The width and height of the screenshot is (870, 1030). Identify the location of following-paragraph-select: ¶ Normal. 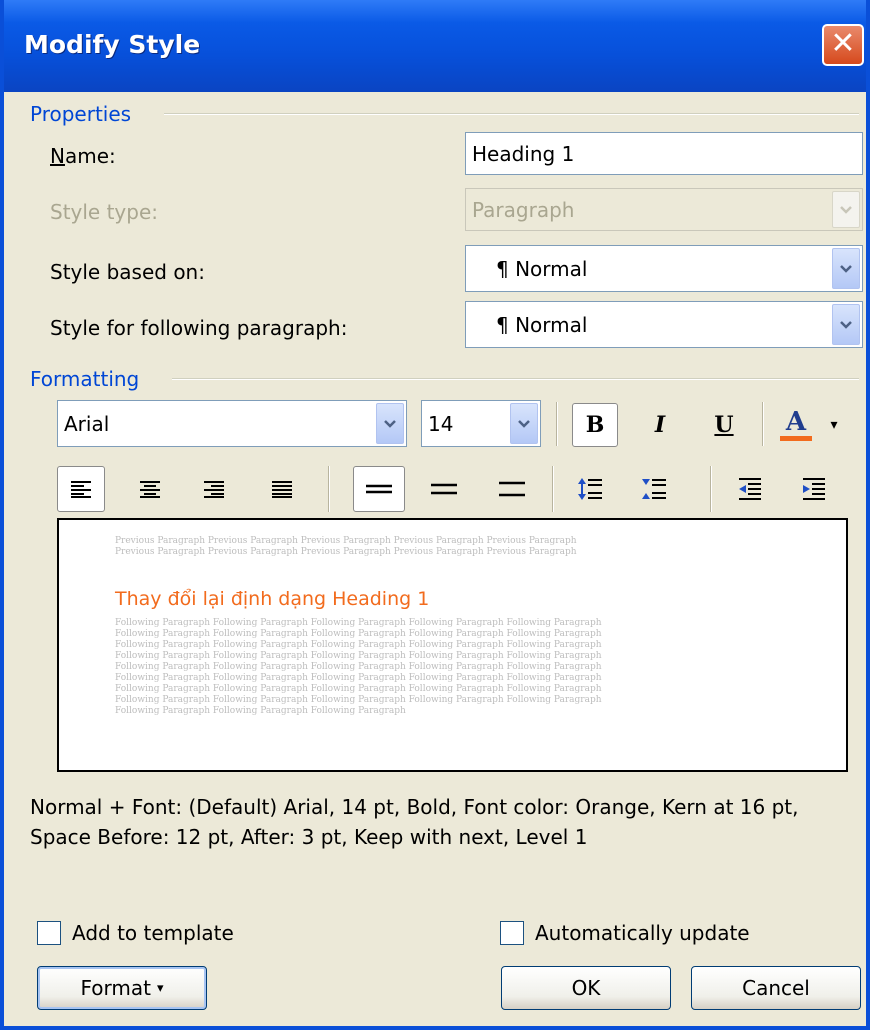
(664, 324).